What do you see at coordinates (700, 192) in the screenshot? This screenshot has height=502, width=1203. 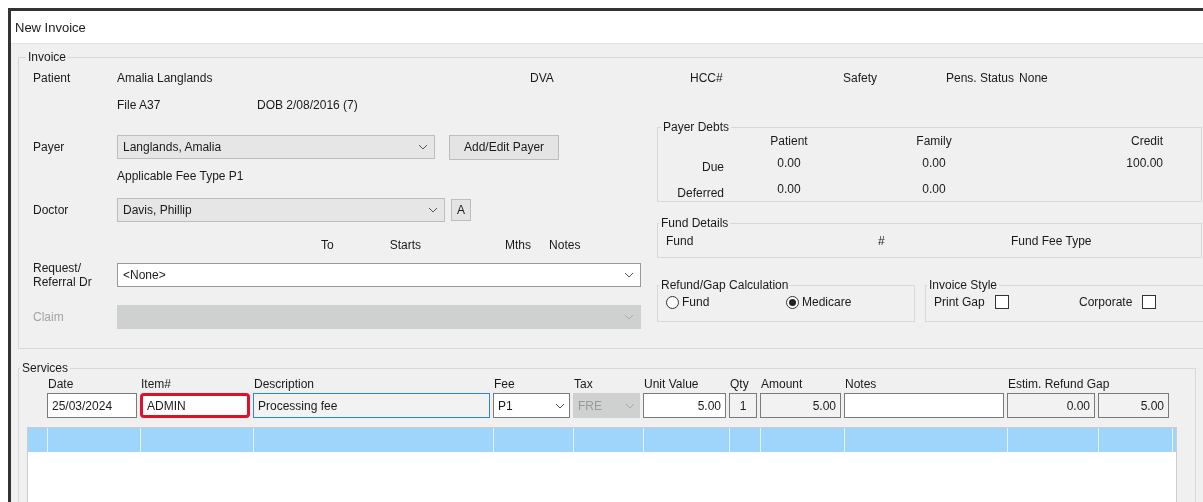 I see `row-label: Deferred` at bounding box center [700, 192].